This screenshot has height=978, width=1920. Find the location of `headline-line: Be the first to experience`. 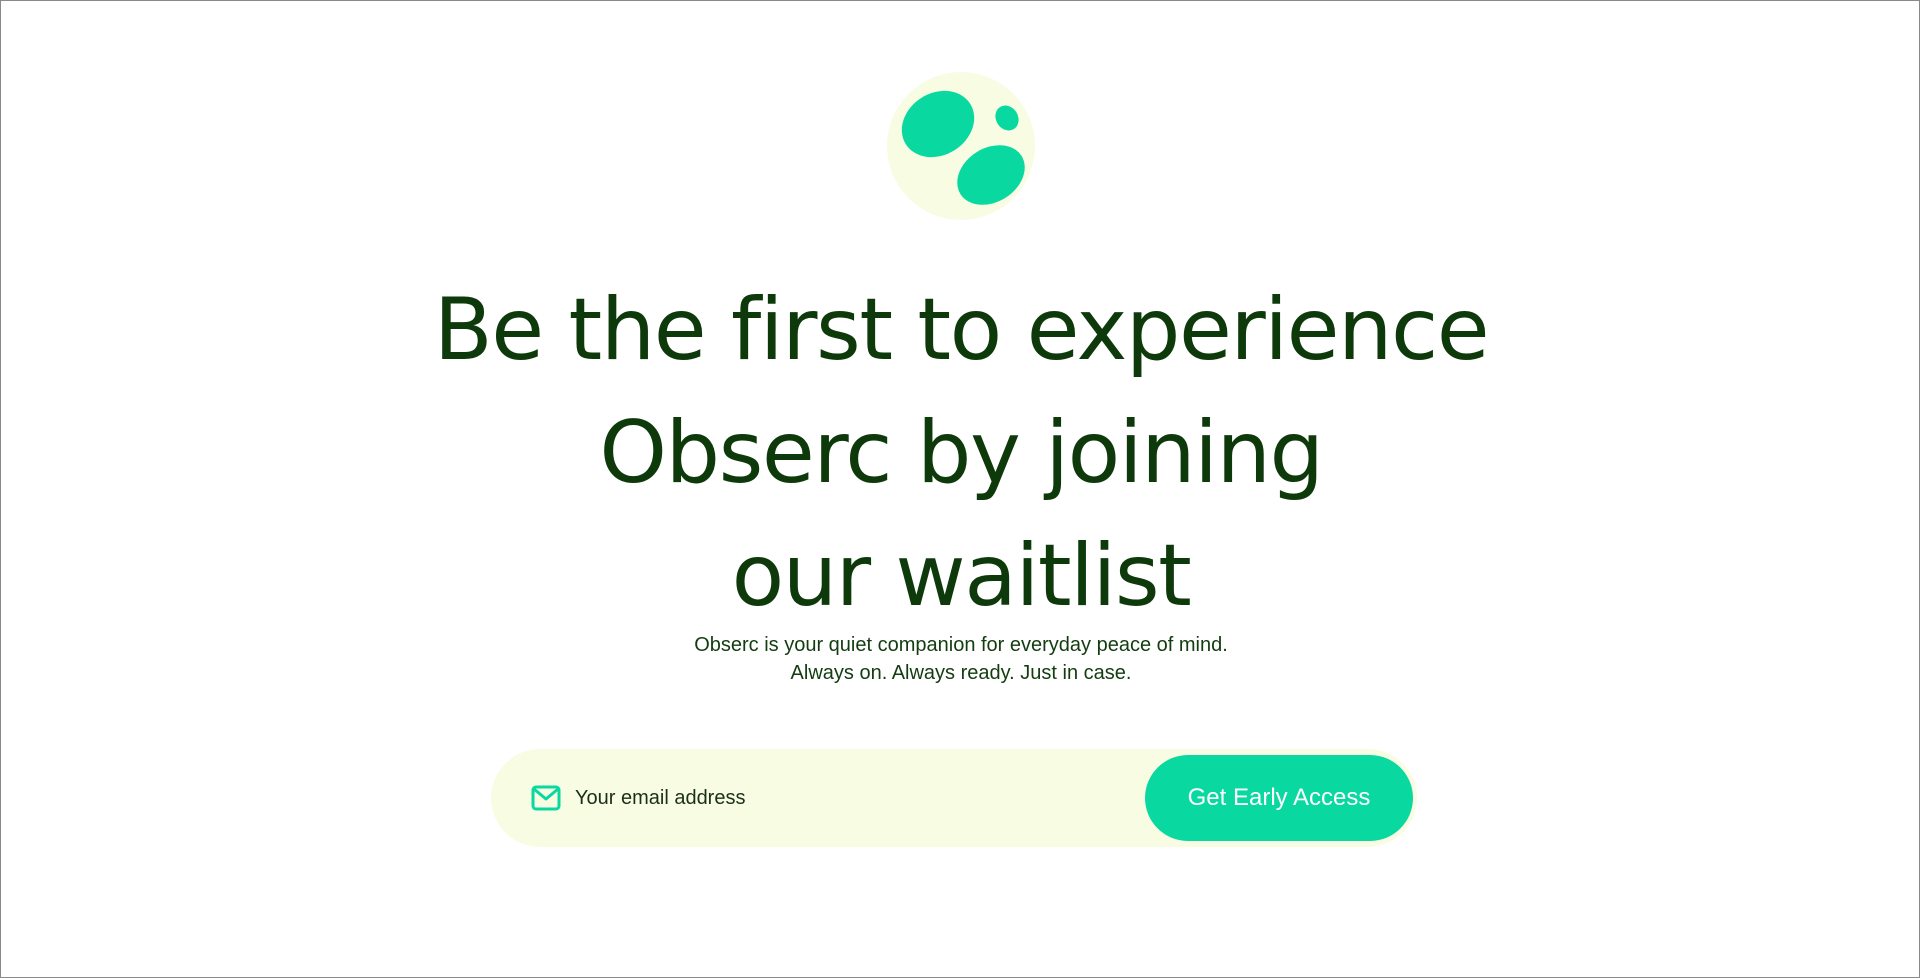

headline-line: Be the first to experience is located at coordinates (961, 330).